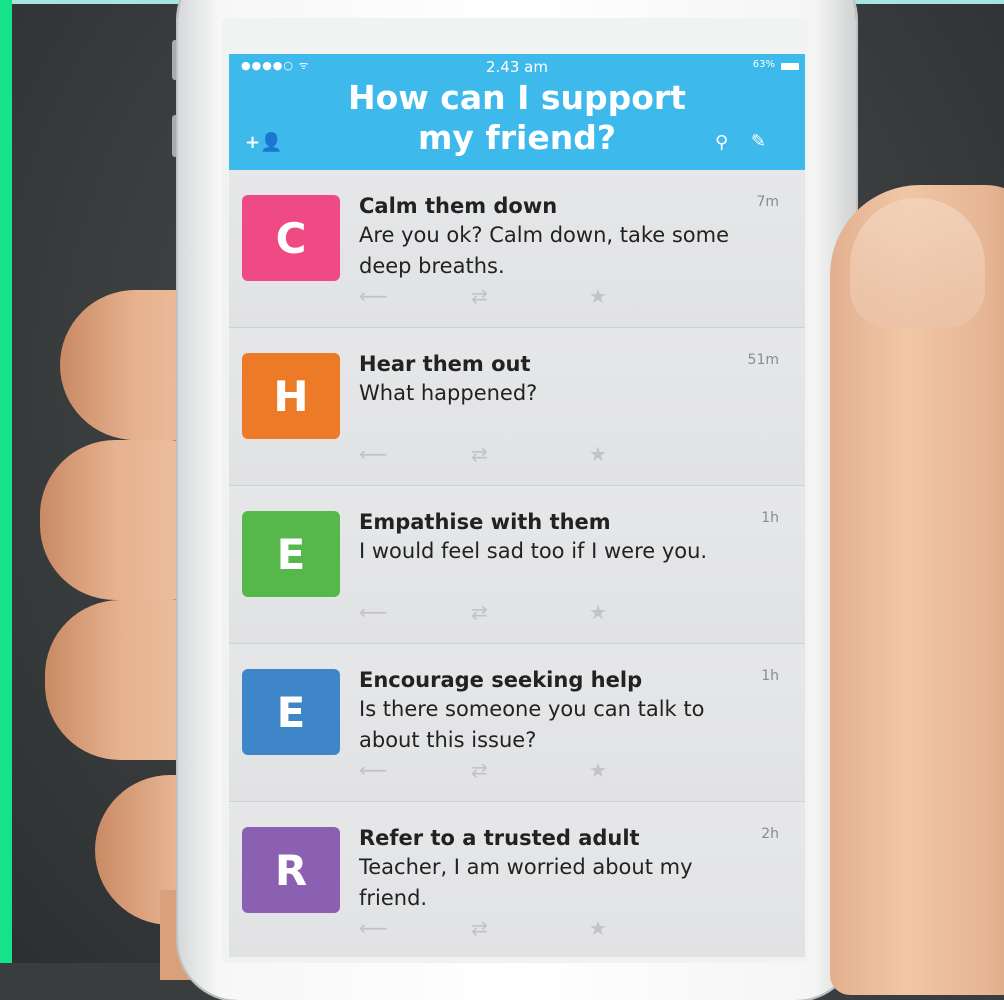  I want to click on accent-border, so click(6, 481).